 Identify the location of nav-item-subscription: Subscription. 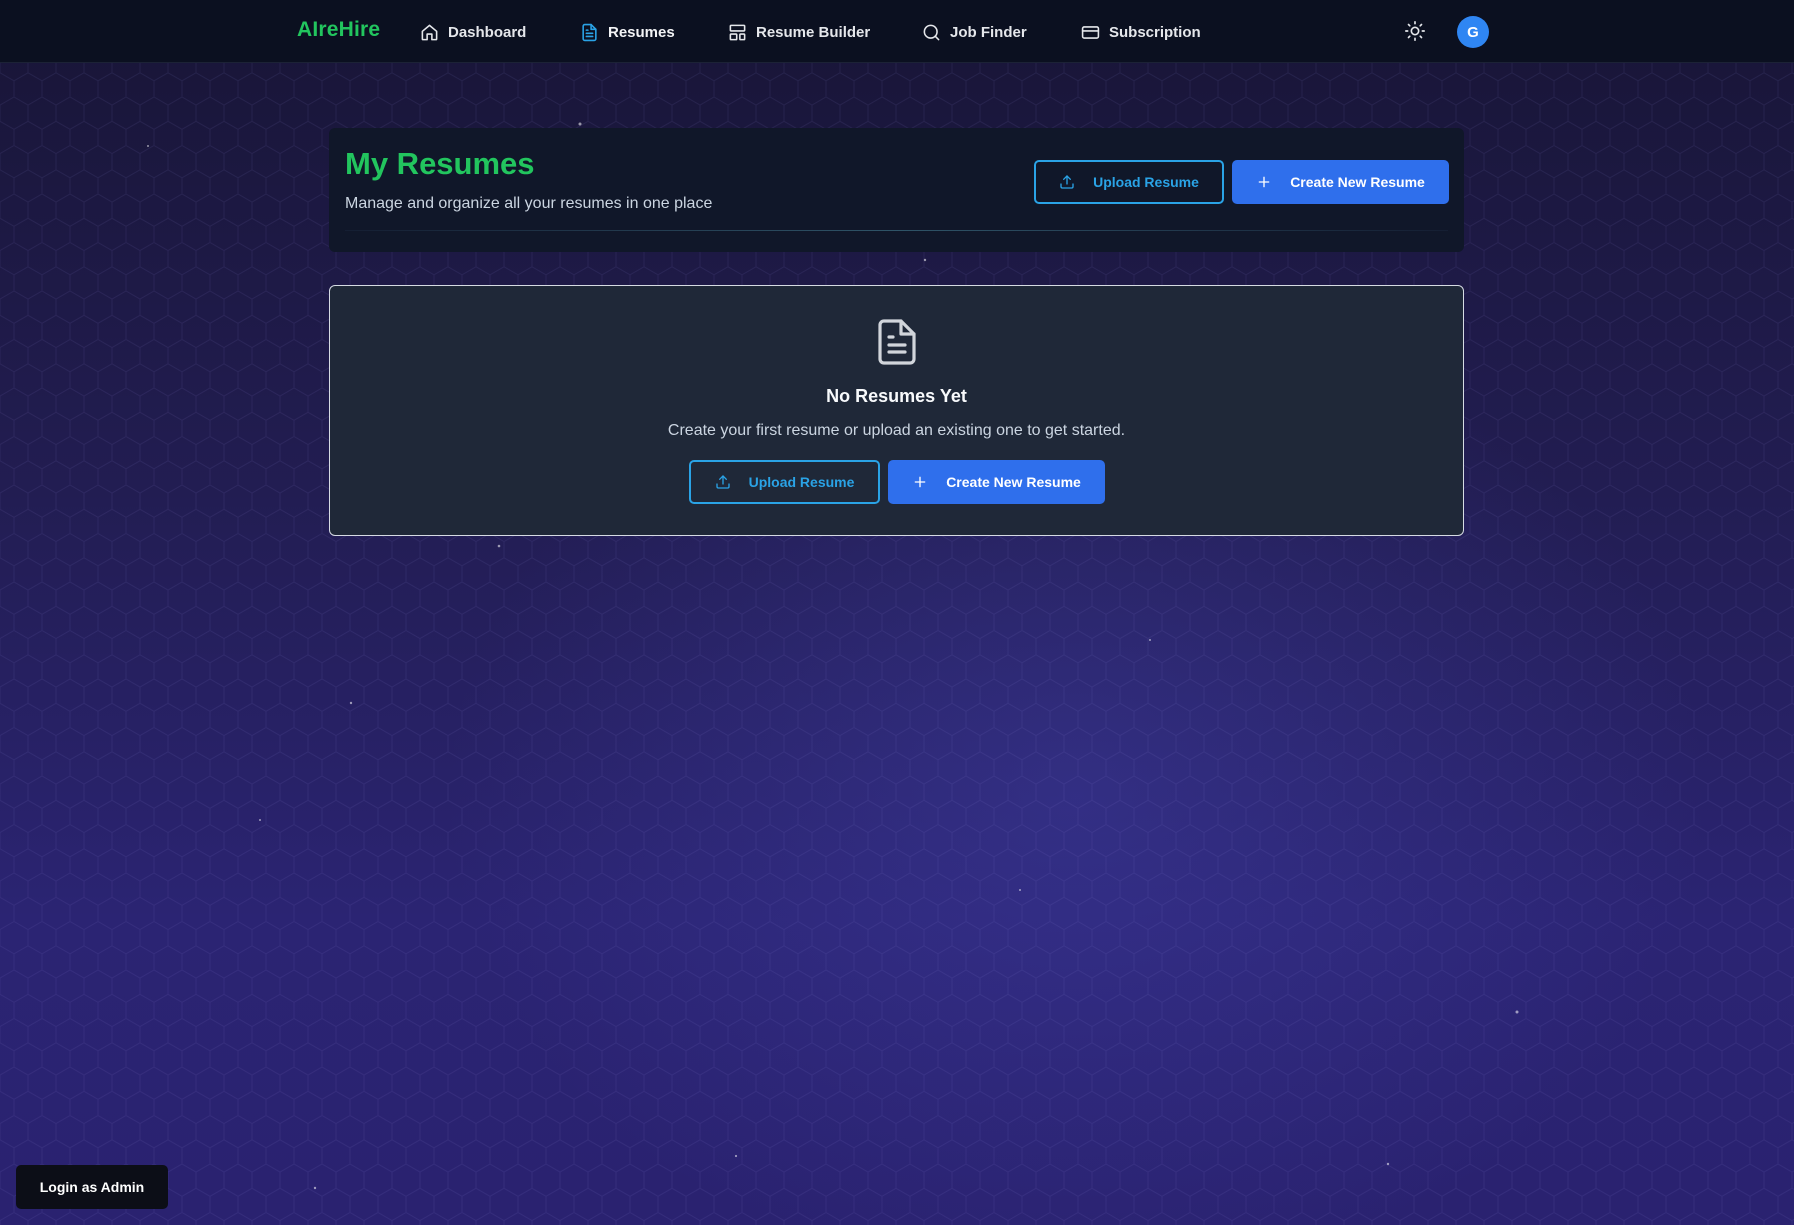
(1141, 32).